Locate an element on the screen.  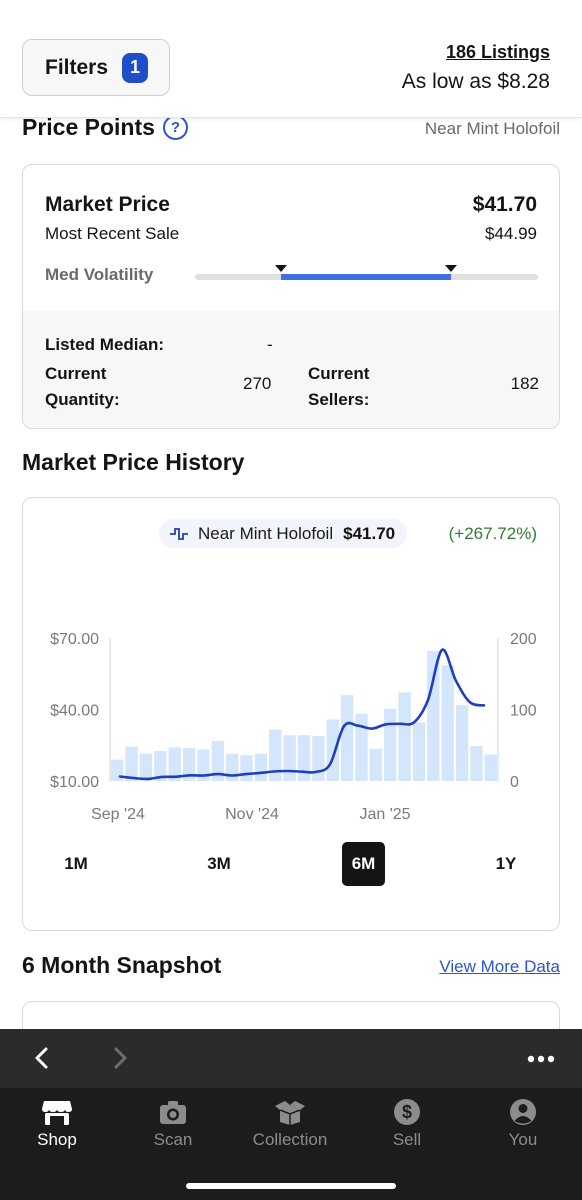
bottom-tab-bar: Shop Scan Collection $ Sell You is located at coordinates (291, 1144).